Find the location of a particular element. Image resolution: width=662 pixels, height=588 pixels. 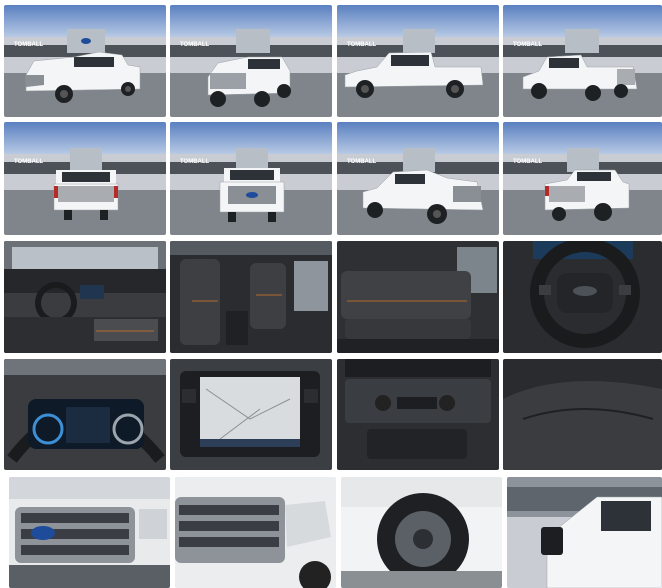

gallery-photo-exterior-side: TOMBALL is located at coordinates (418, 61).